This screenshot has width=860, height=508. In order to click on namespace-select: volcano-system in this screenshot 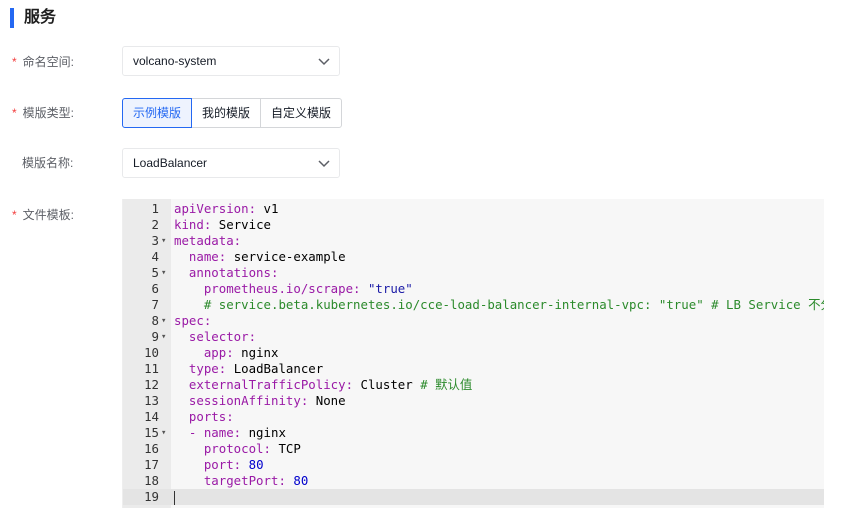, I will do `click(231, 61)`.